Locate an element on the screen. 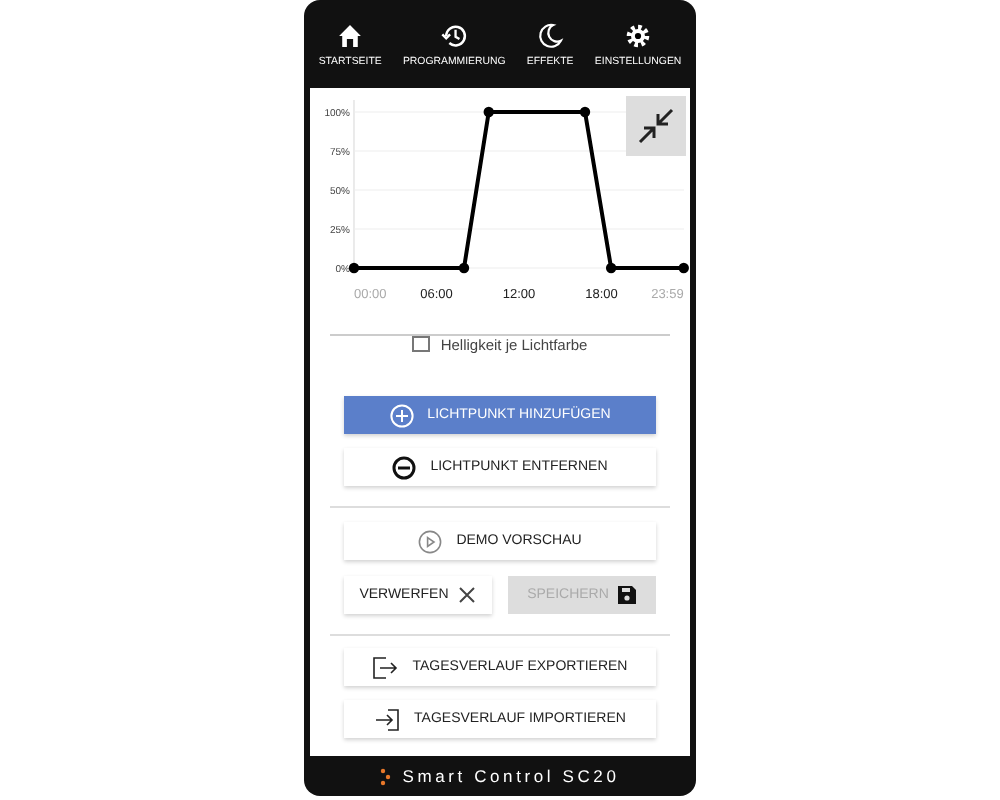 The image size is (1000, 800). footer-title: Smart Control SC20 is located at coordinates (511, 776).